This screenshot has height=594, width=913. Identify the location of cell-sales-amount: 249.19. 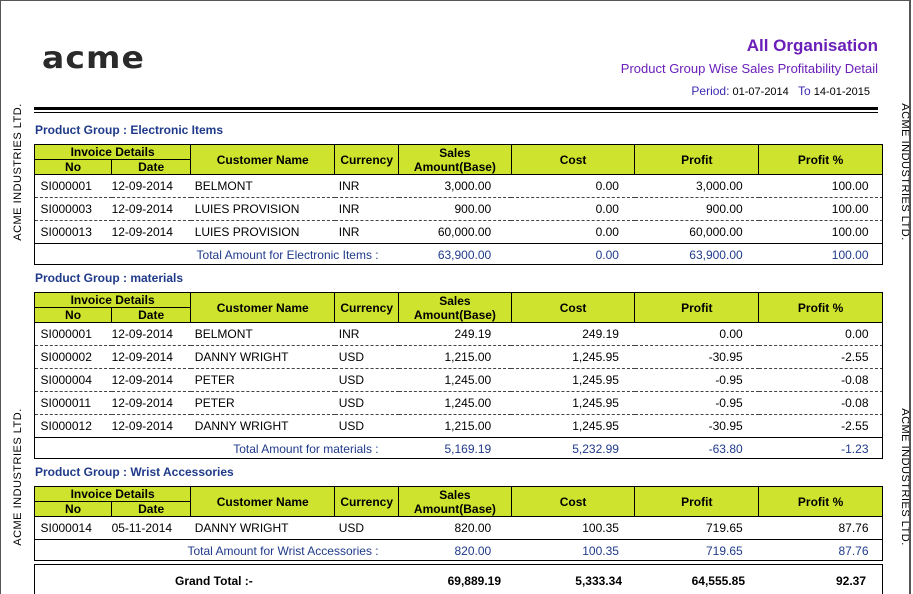
(455, 334).